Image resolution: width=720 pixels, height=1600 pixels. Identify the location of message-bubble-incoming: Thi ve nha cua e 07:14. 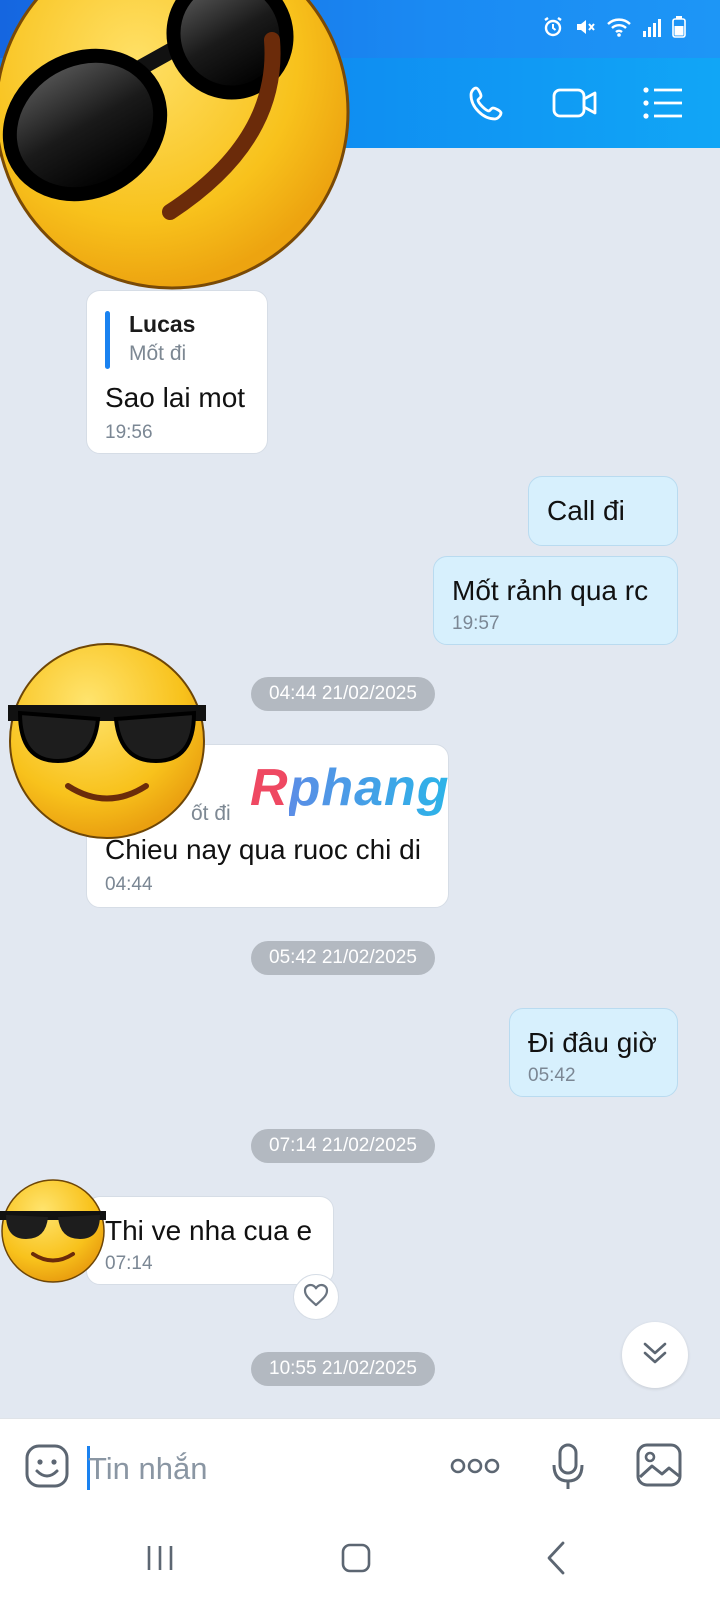
(210, 1240).